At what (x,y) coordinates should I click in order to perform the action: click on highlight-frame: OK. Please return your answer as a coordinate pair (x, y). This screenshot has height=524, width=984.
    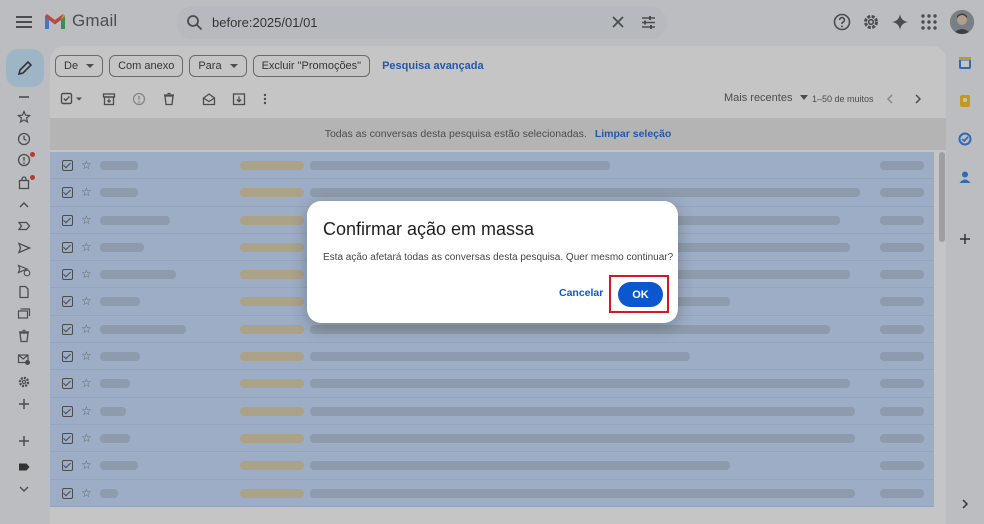
    Looking at the image, I should click on (639, 294).